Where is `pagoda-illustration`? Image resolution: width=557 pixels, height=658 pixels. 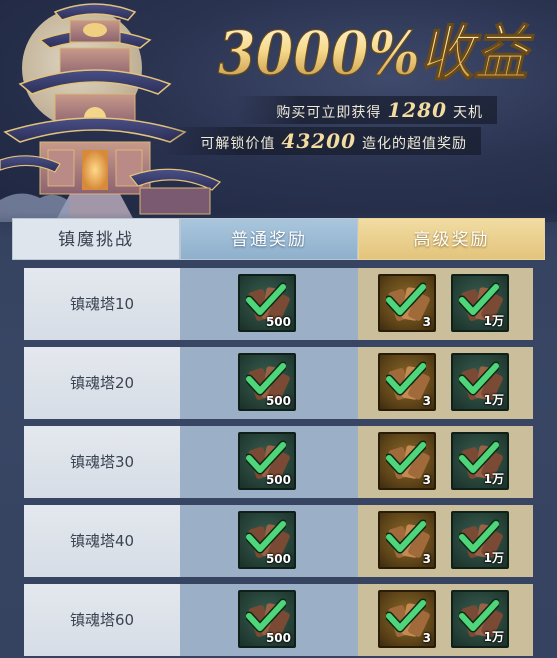 pagoda-illustration is located at coordinates (111, 112).